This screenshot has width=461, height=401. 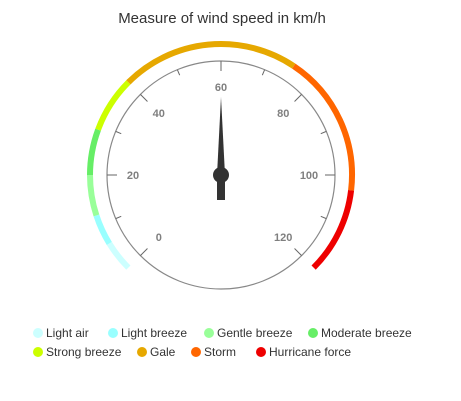 I want to click on legend-item-moderate-breeze: Moderate breeze, so click(x=360, y=333).